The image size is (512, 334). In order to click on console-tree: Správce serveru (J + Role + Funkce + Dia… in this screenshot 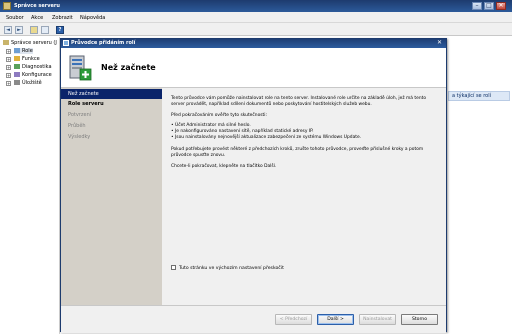, I will do `click(30, 185)`.